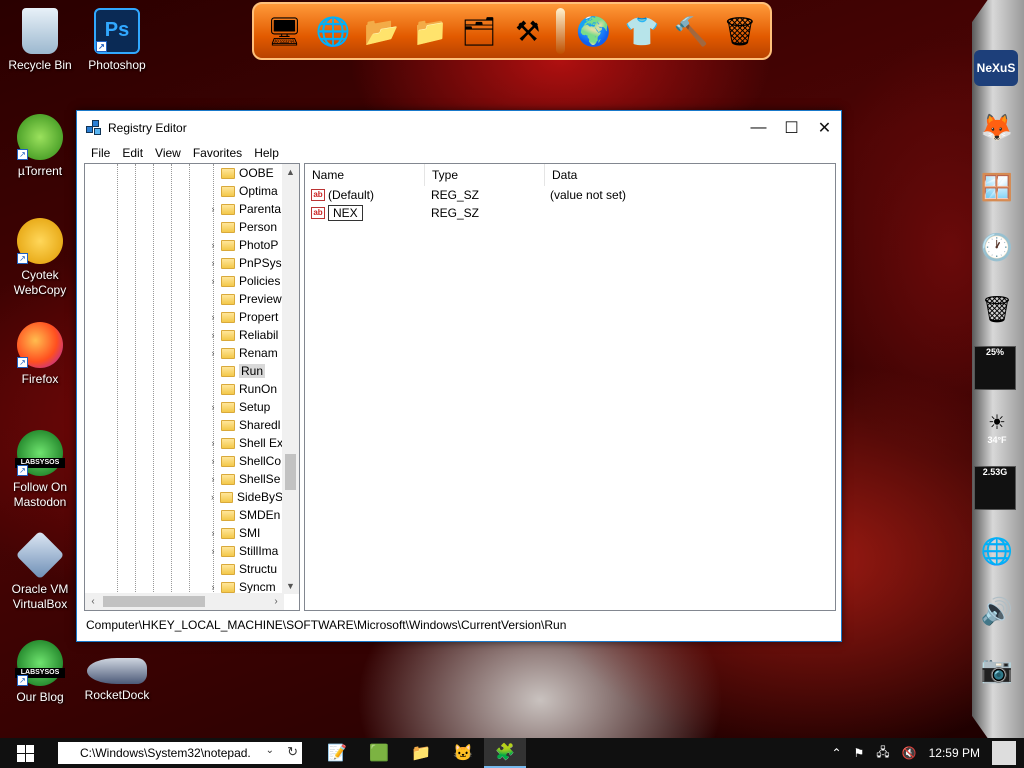 Image resolution: width=1024 pixels, height=768 pixels. What do you see at coordinates (333, 31) in the screenshot?
I see `dock-internet-icon: 🌐` at bounding box center [333, 31].